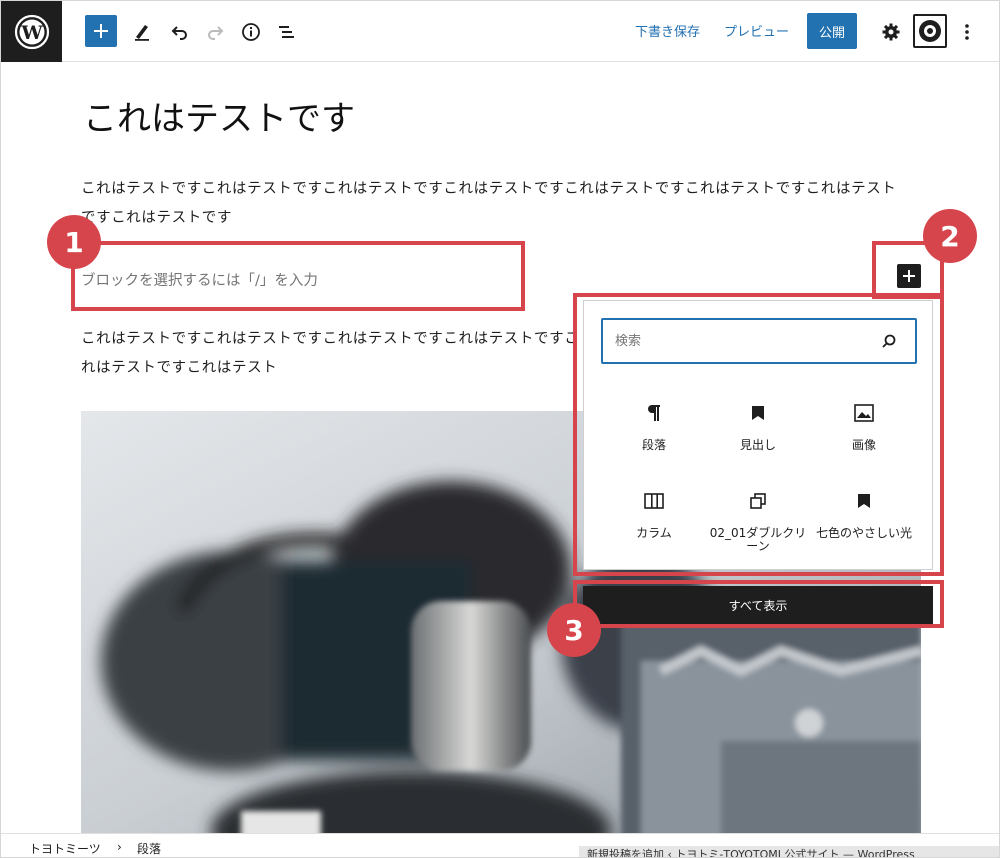 Image resolution: width=1000 pixels, height=858 pixels. I want to click on block-option-label: 段落, so click(653, 445).